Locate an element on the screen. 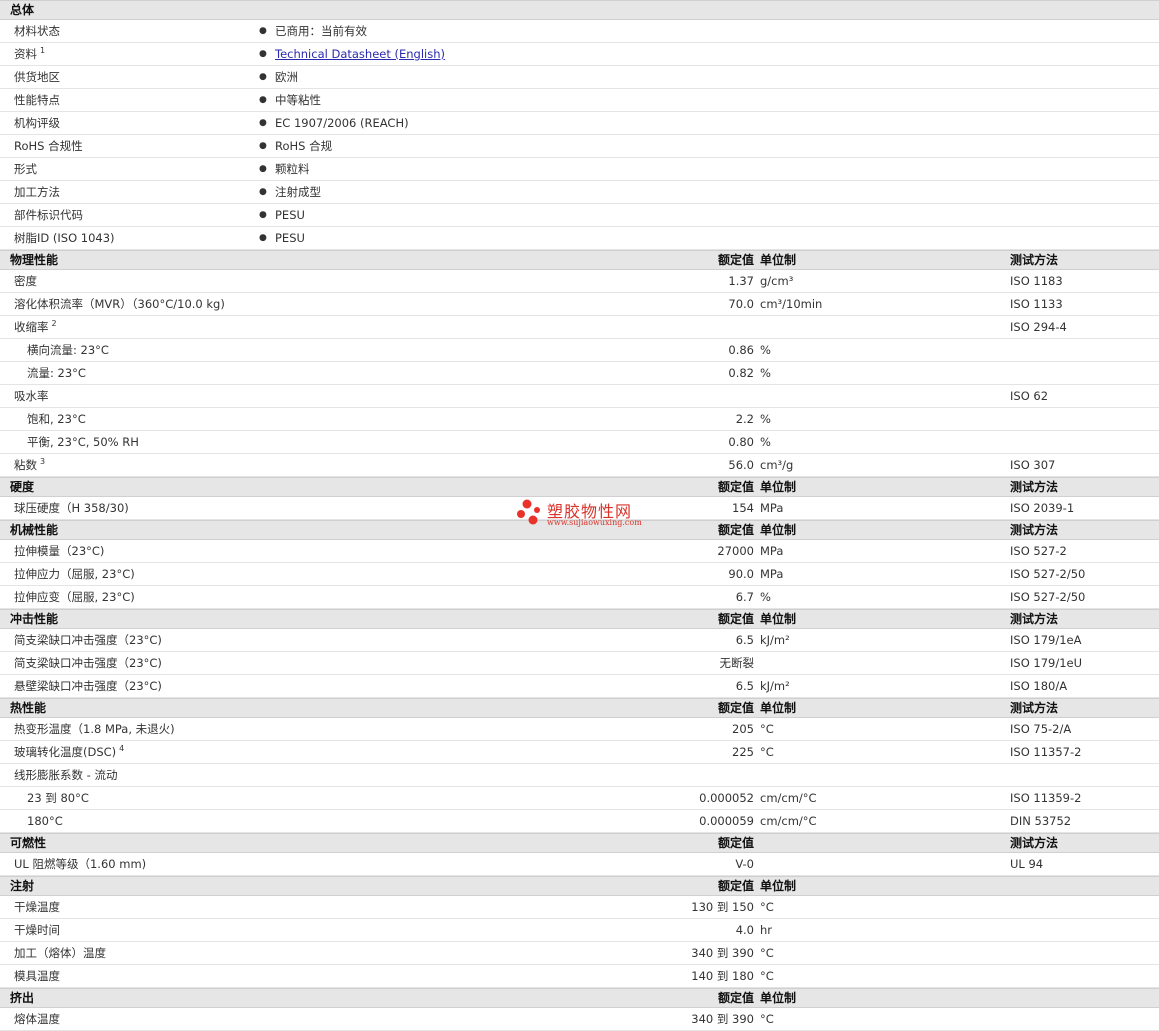 The width and height of the screenshot is (1159, 1031). property-label-text: 吸水率 is located at coordinates (31, 396).